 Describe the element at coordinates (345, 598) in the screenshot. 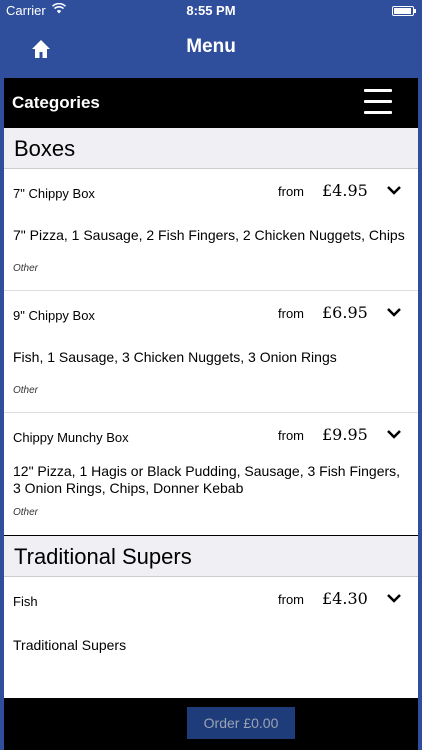

I see `item-price: £4.30` at that location.